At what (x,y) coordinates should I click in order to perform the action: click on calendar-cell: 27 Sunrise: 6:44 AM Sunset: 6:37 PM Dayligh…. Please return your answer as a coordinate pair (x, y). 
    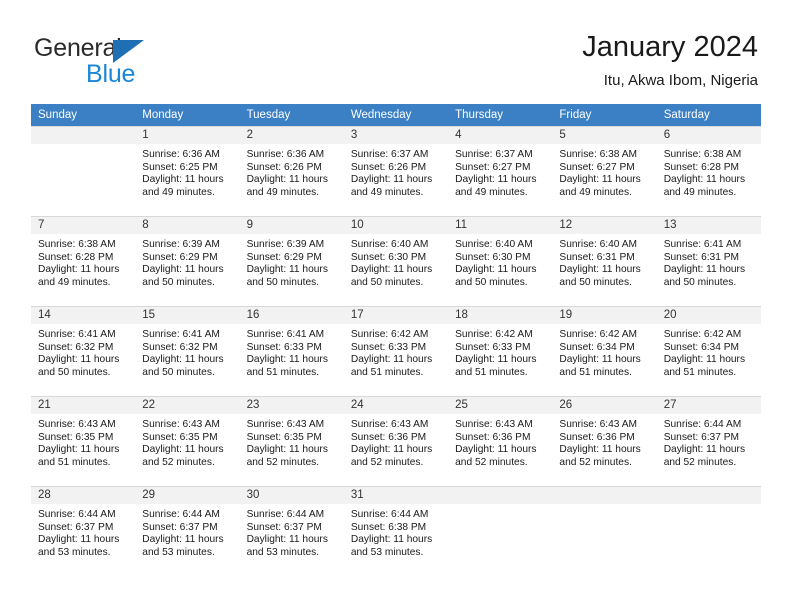
    Looking at the image, I should click on (708, 441).